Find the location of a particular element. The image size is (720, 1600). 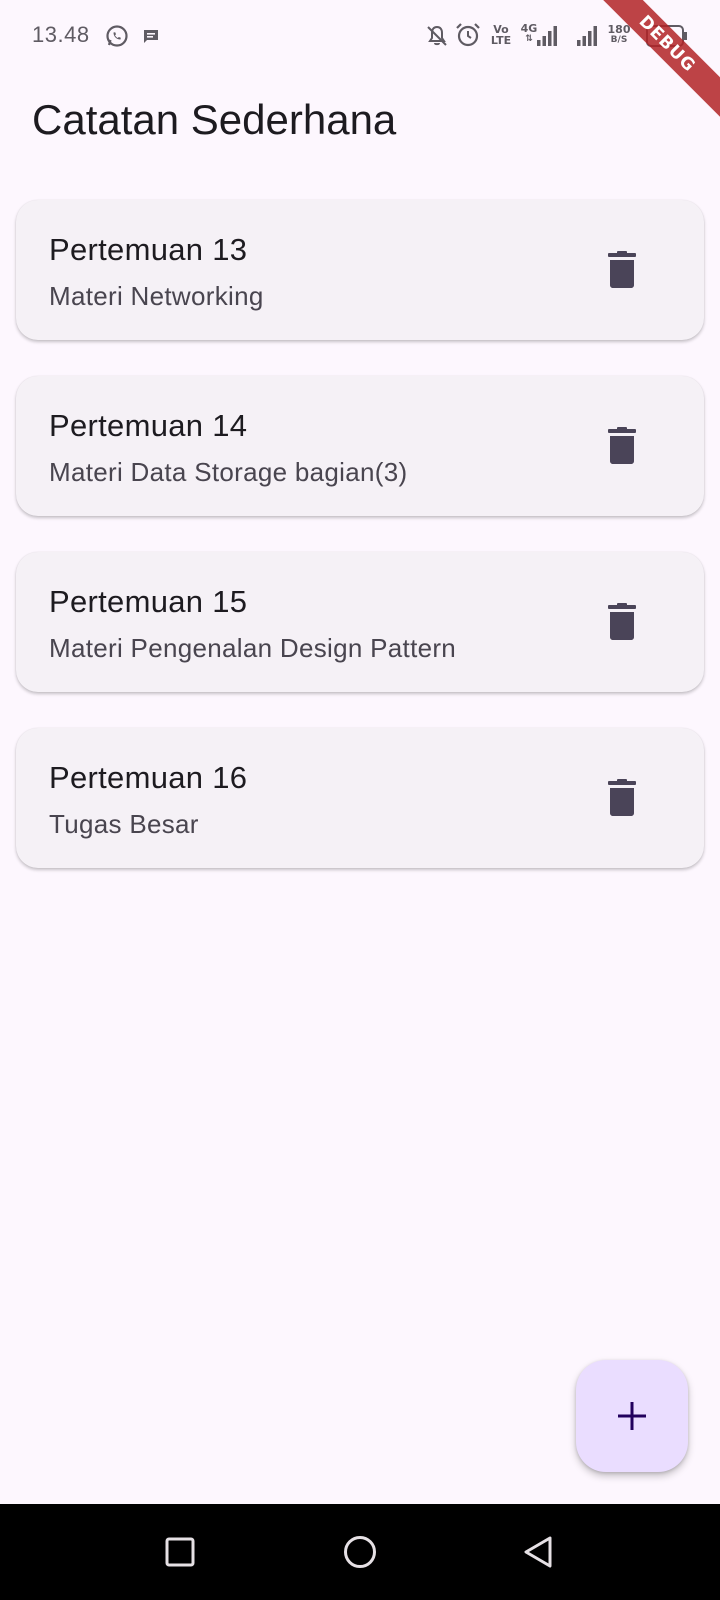

note-title: Pertemuan 15 is located at coordinates (148, 601).